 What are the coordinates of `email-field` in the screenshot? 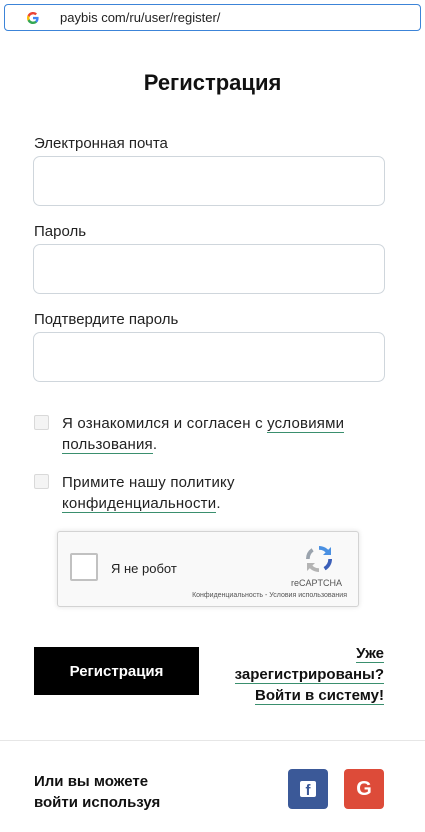 It's located at (209, 181).